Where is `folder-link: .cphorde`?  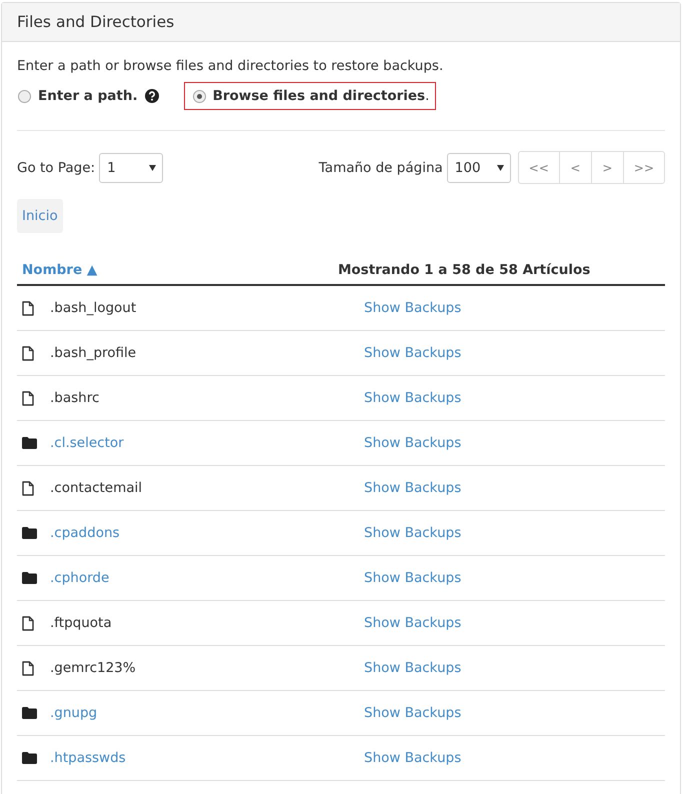 folder-link: .cphorde is located at coordinates (80, 578).